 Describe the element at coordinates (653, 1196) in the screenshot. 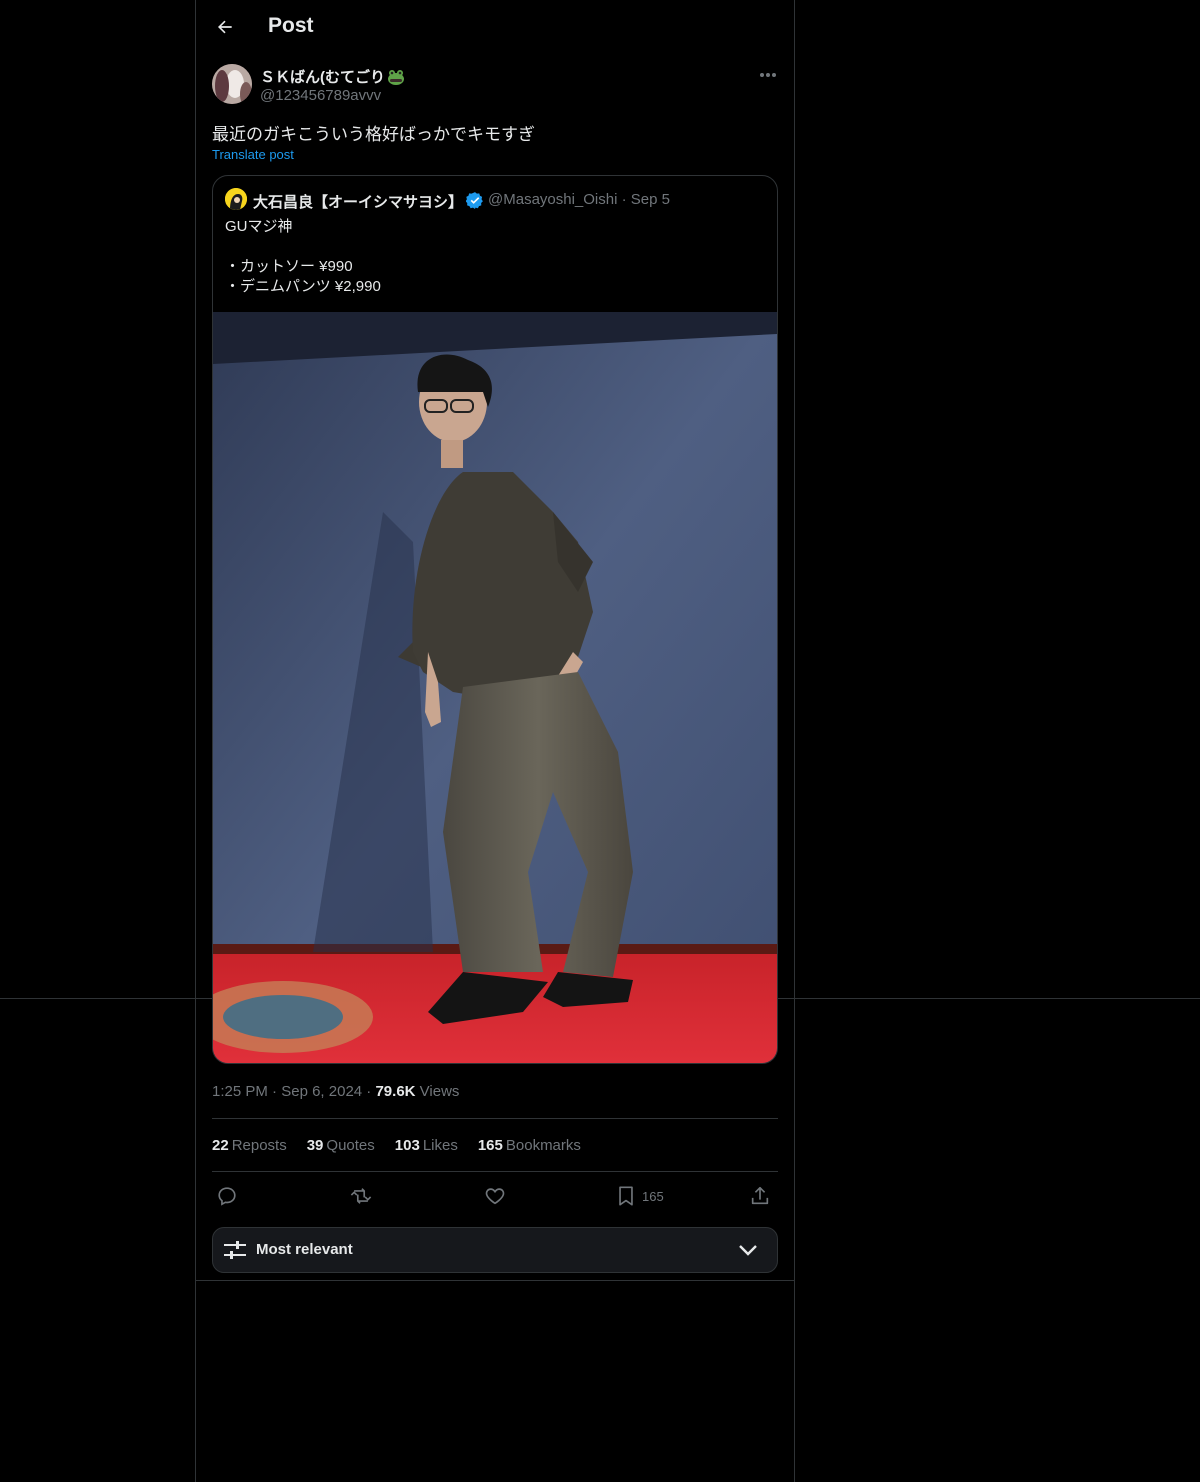

I see `bookmark-count: 165` at that location.